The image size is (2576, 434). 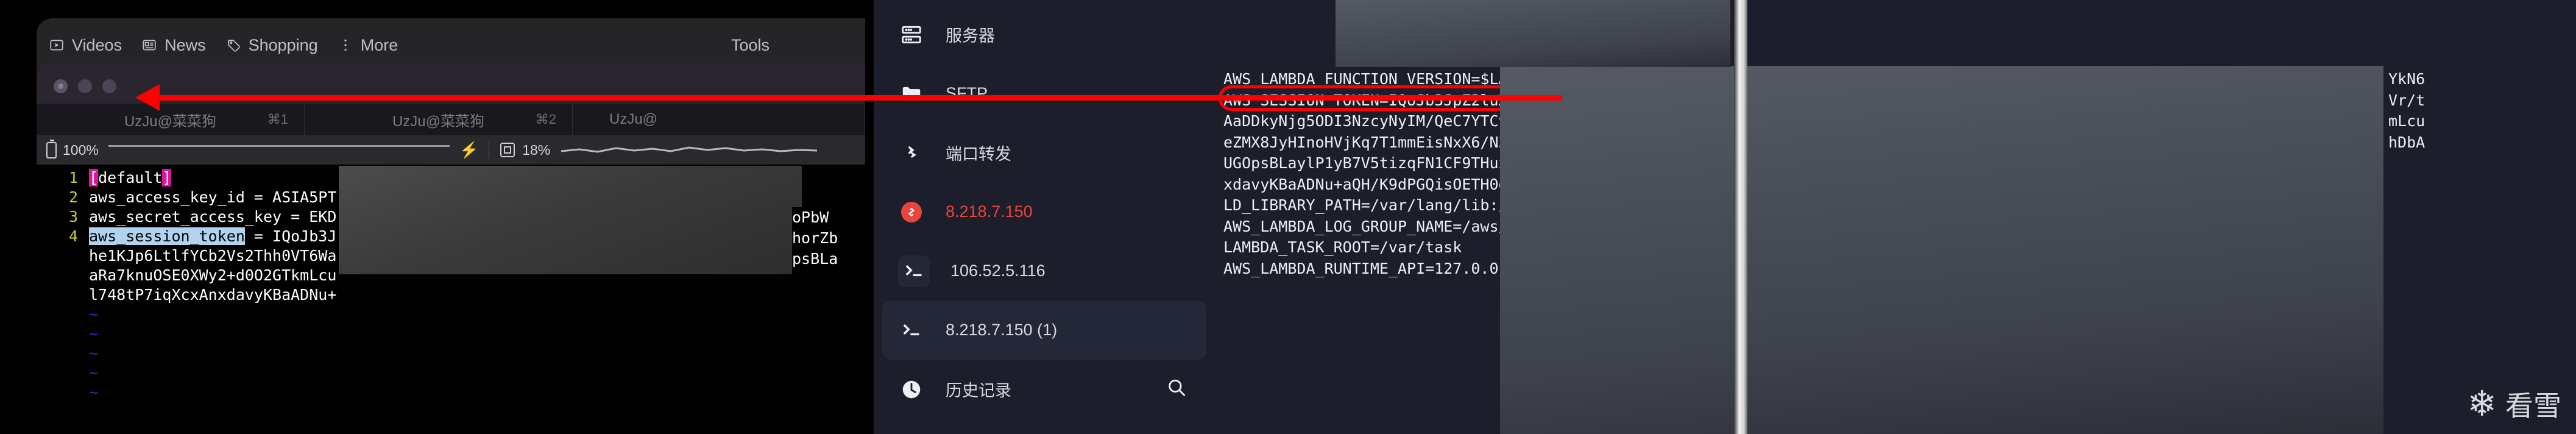 I want to click on nav-tab-news: News, so click(x=180, y=45).